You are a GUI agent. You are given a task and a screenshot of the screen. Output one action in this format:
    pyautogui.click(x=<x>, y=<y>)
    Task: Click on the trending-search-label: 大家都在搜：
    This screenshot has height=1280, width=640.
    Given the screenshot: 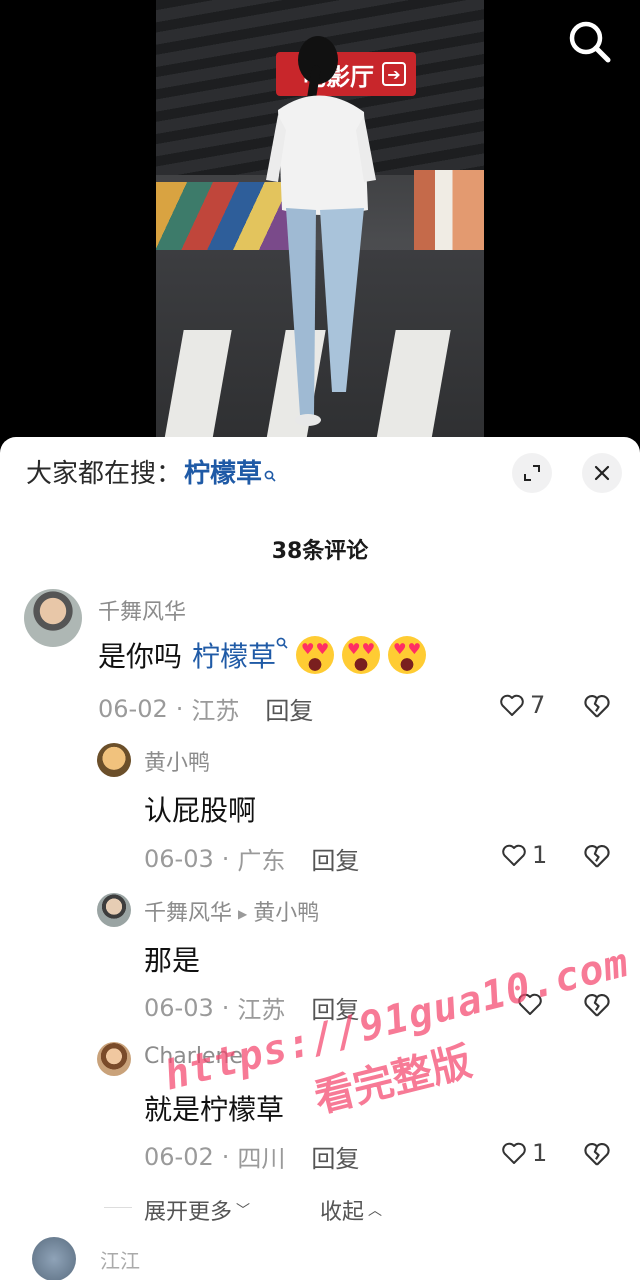 What is the action you would take?
    pyautogui.click(x=104, y=474)
    